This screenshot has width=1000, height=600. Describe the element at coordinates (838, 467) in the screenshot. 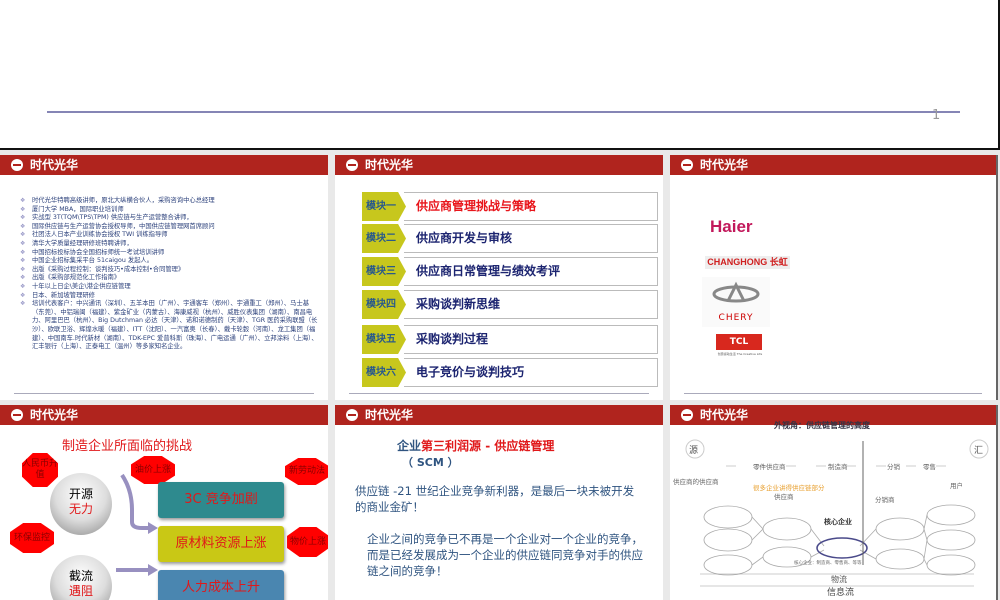

I see `stage-label: 制造商` at that location.